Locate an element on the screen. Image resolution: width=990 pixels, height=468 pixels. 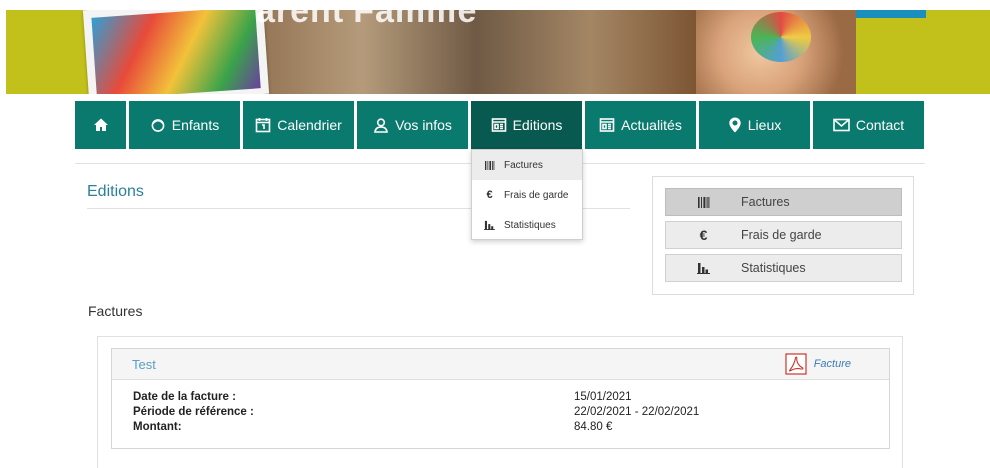
nav-enfants: Enfants is located at coordinates (184, 125).